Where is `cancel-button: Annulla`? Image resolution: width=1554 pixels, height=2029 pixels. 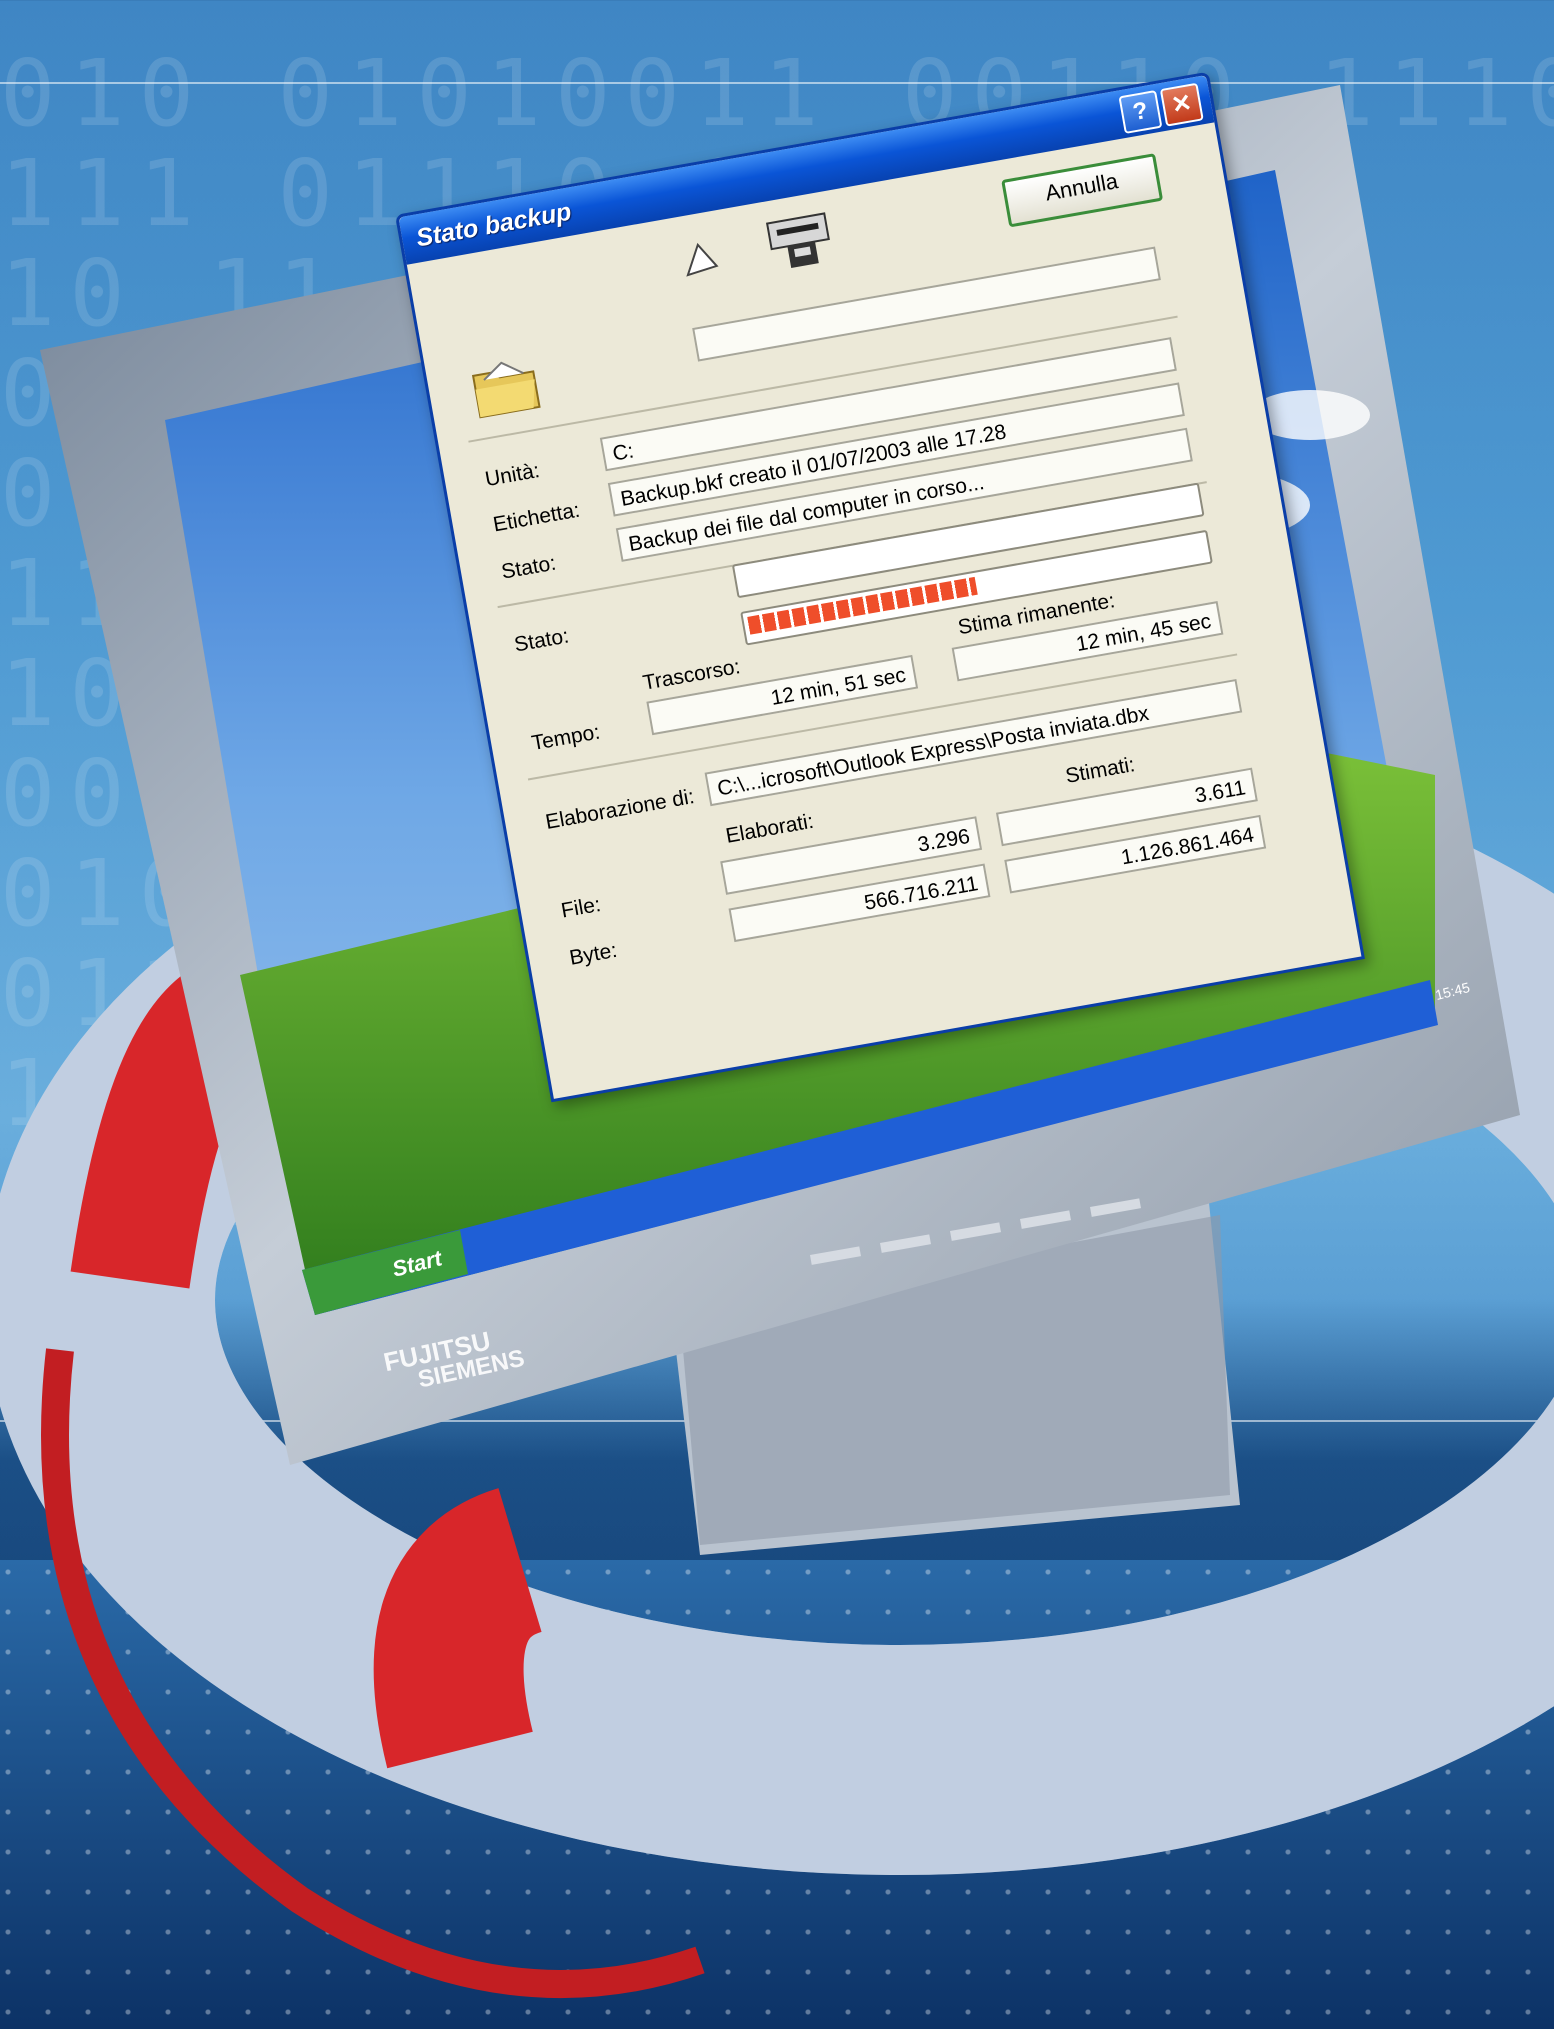 cancel-button: Annulla is located at coordinates (1082, 190).